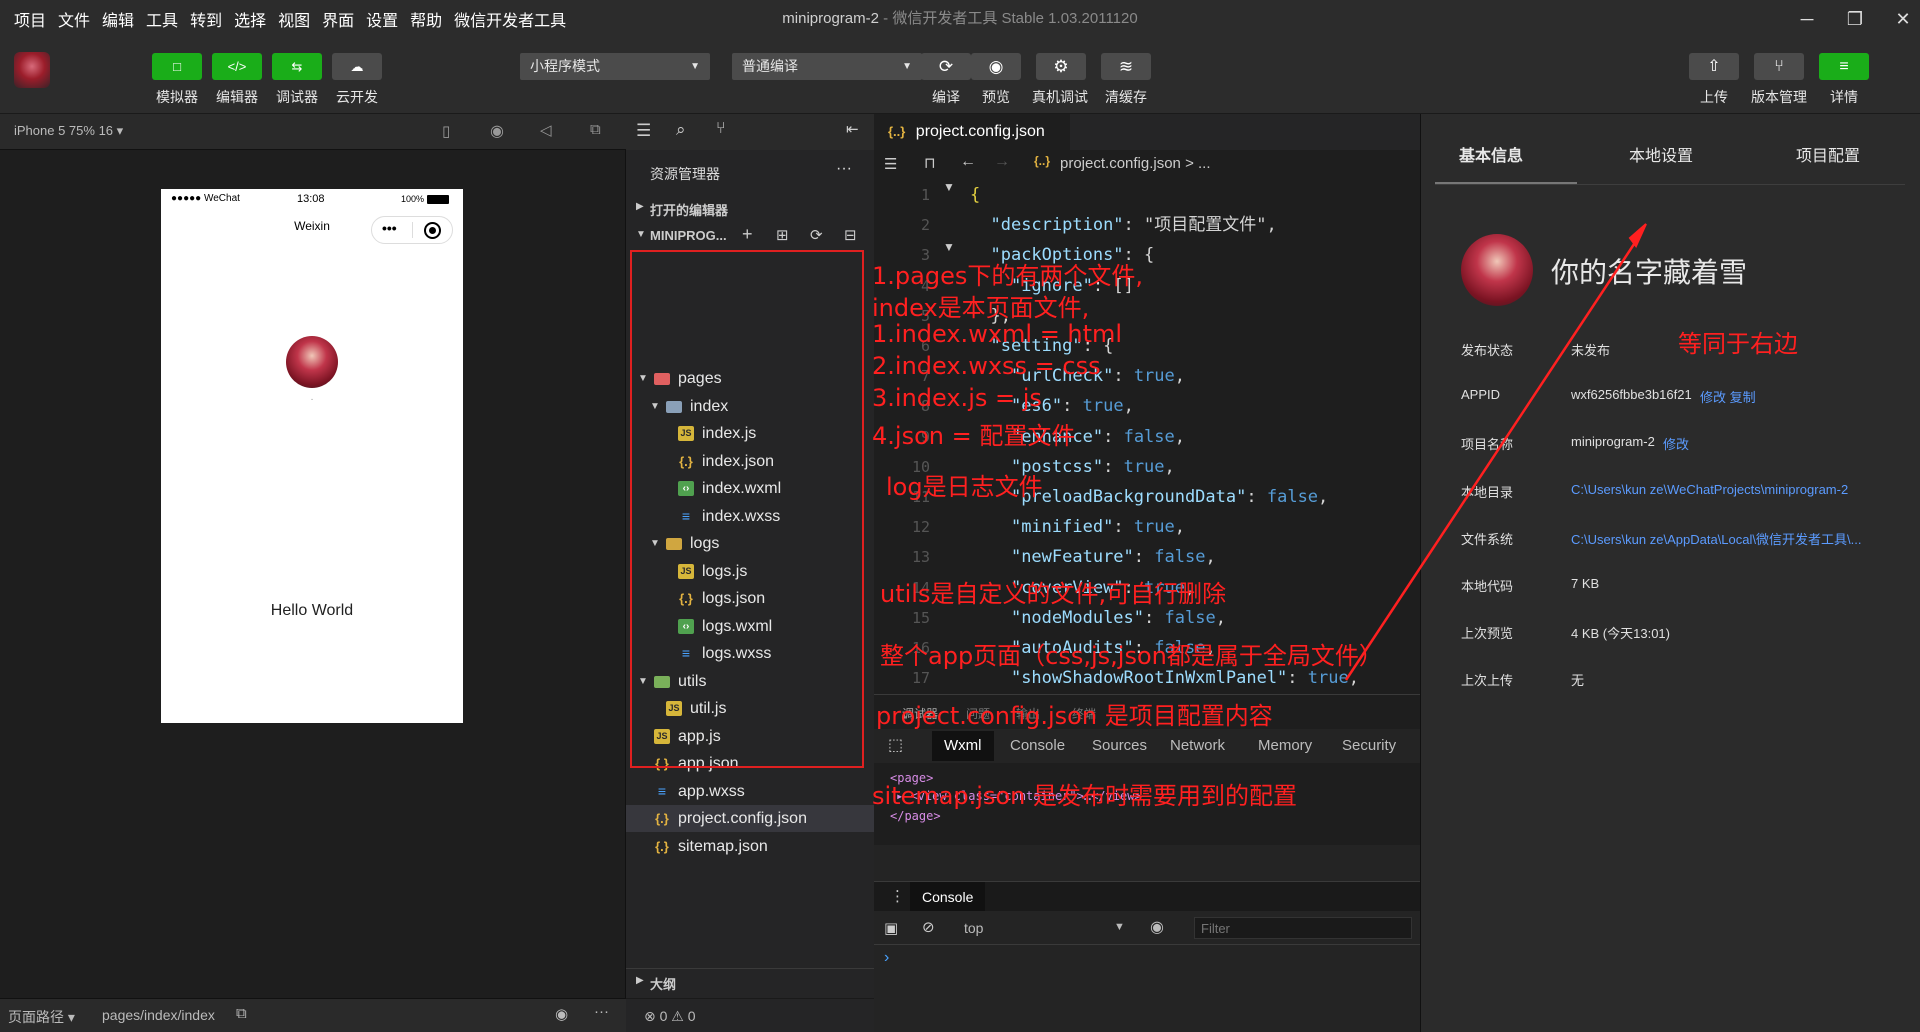  What do you see at coordinates (1037, 746) in the screenshot?
I see `tab-console: Console` at bounding box center [1037, 746].